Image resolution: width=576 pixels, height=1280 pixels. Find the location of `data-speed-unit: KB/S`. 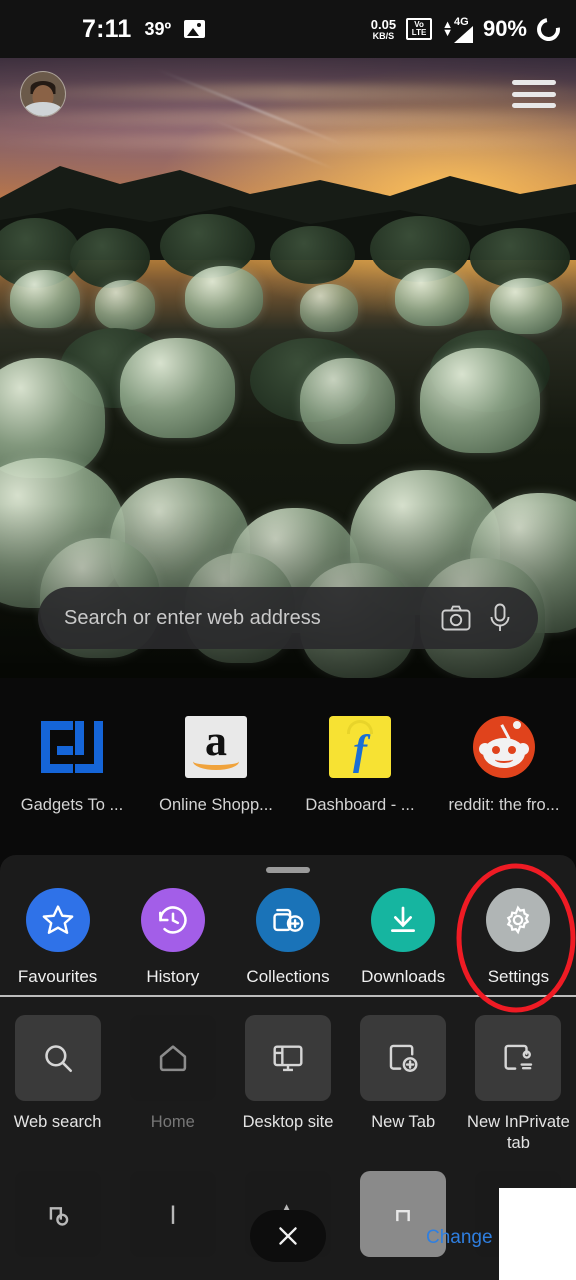

data-speed-unit: KB/S is located at coordinates (383, 35).